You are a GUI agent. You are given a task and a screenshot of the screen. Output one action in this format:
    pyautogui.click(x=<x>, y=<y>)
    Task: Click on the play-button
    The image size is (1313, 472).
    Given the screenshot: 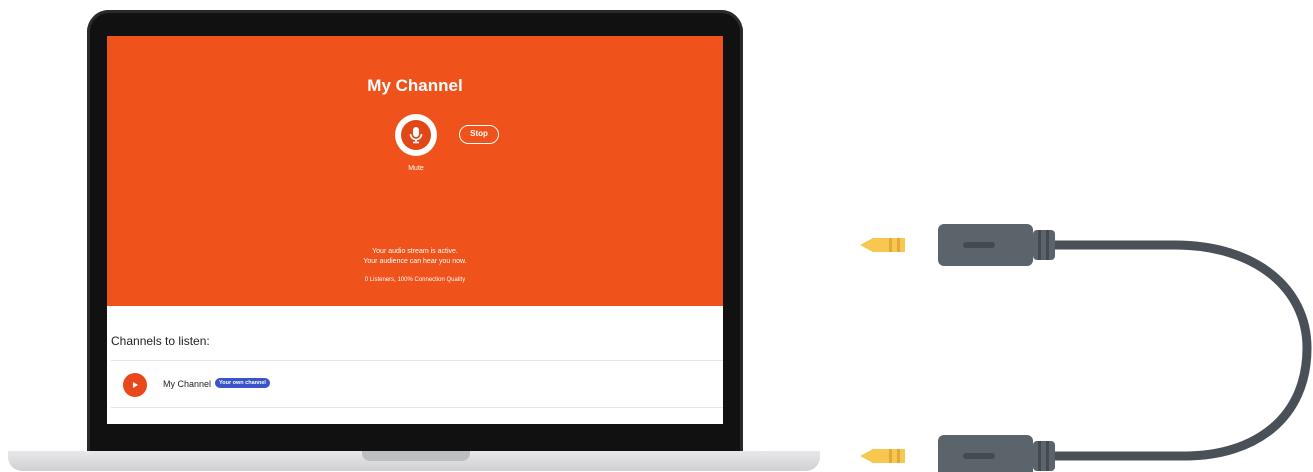 What is the action you would take?
    pyautogui.click(x=135, y=385)
    